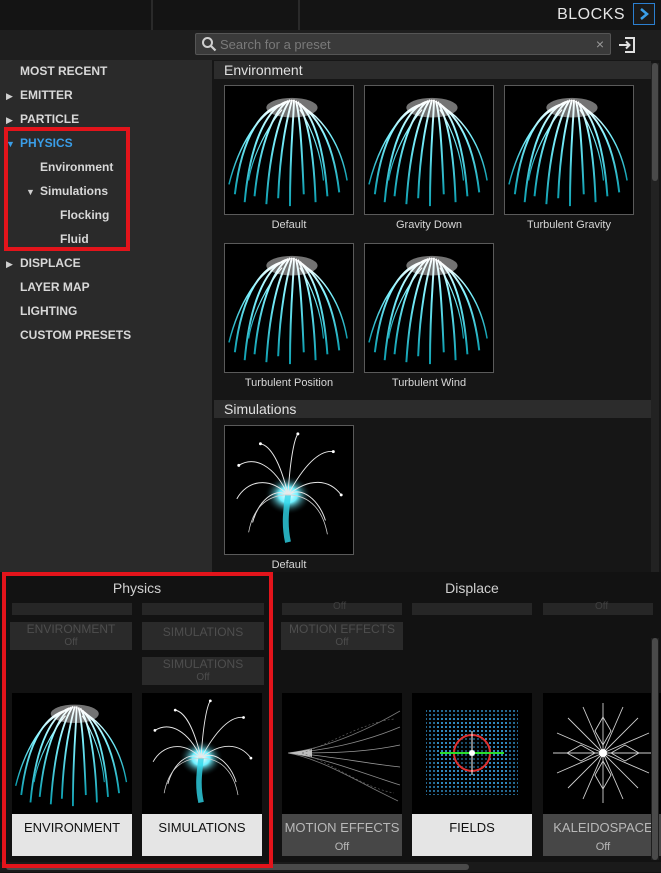  I want to click on block-label: SIMULATIONS, so click(202, 835).